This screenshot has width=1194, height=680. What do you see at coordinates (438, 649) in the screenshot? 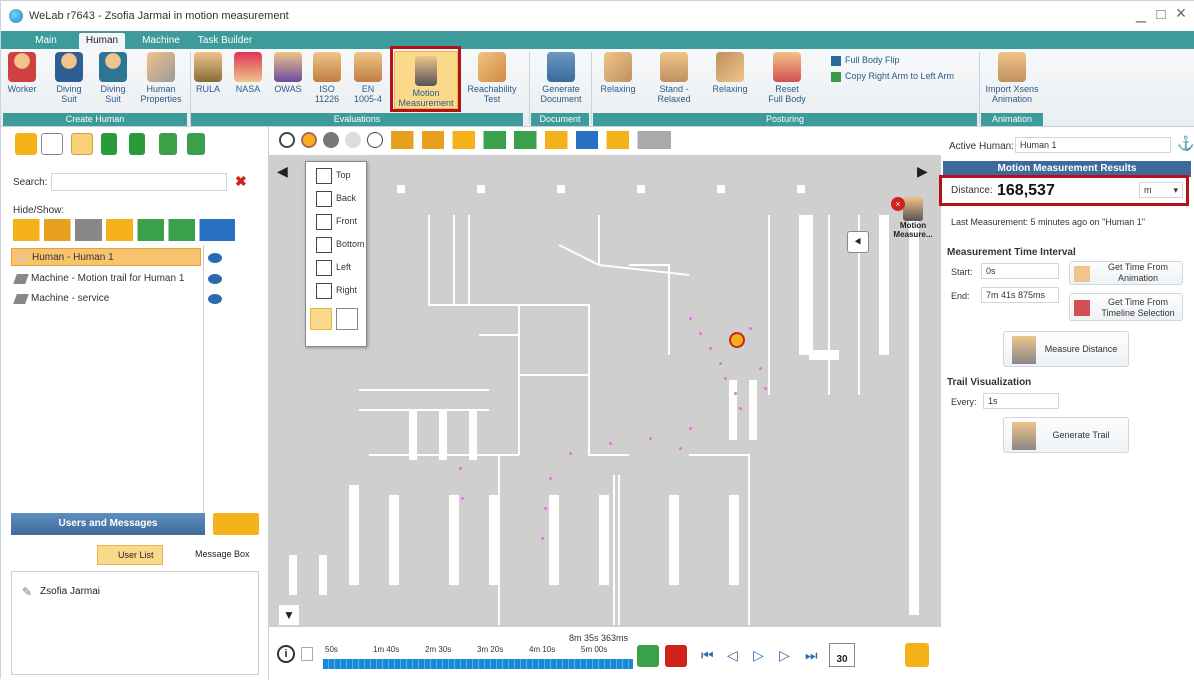
I see `tick-label: 2m 30s` at bounding box center [438, 649].